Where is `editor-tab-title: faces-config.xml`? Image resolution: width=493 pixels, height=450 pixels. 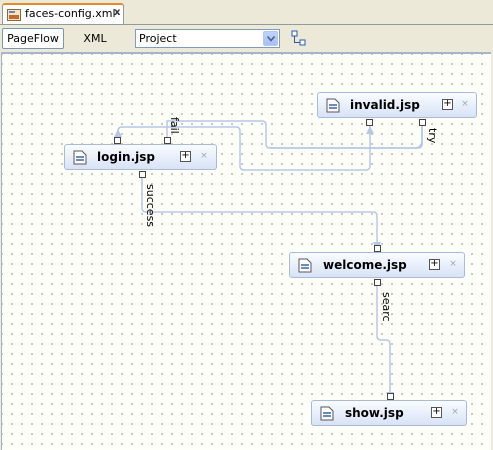 editor-tab-title: faces-config.xml is located at coordinates (70, 13).